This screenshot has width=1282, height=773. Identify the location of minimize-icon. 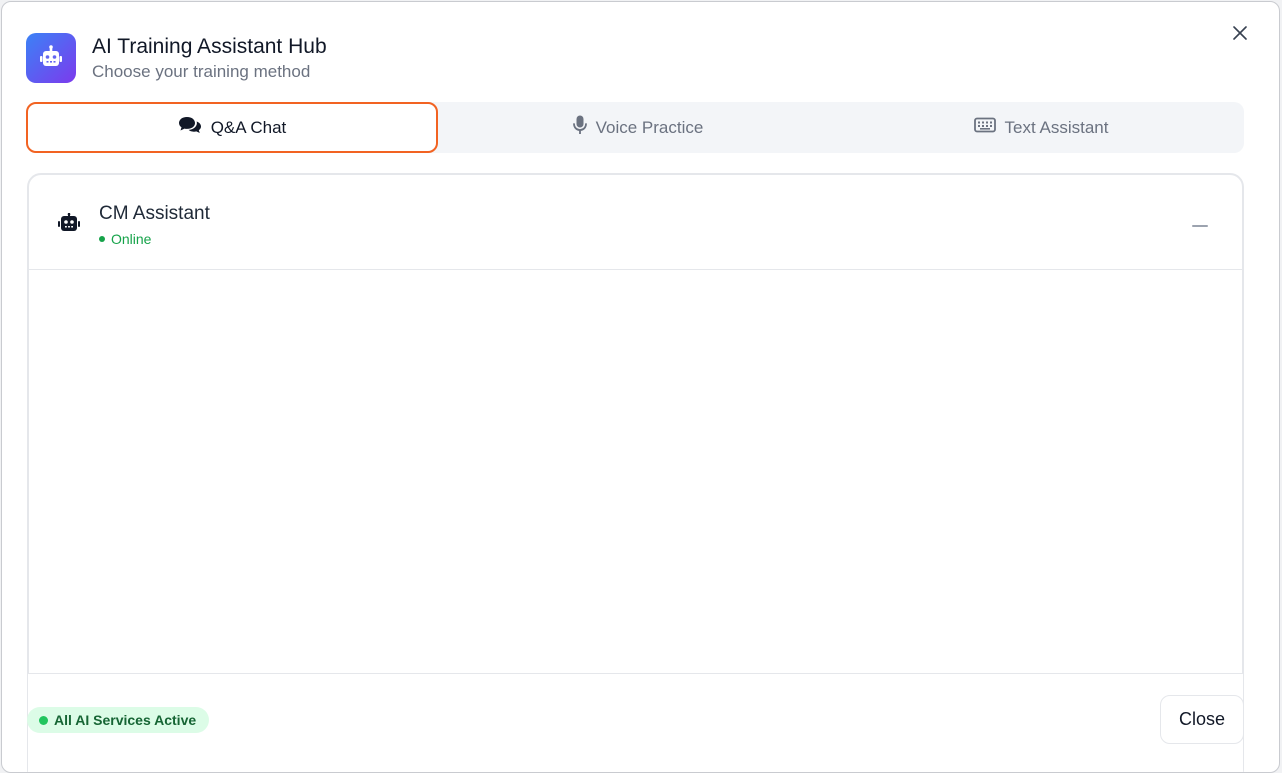
(1200, 225).